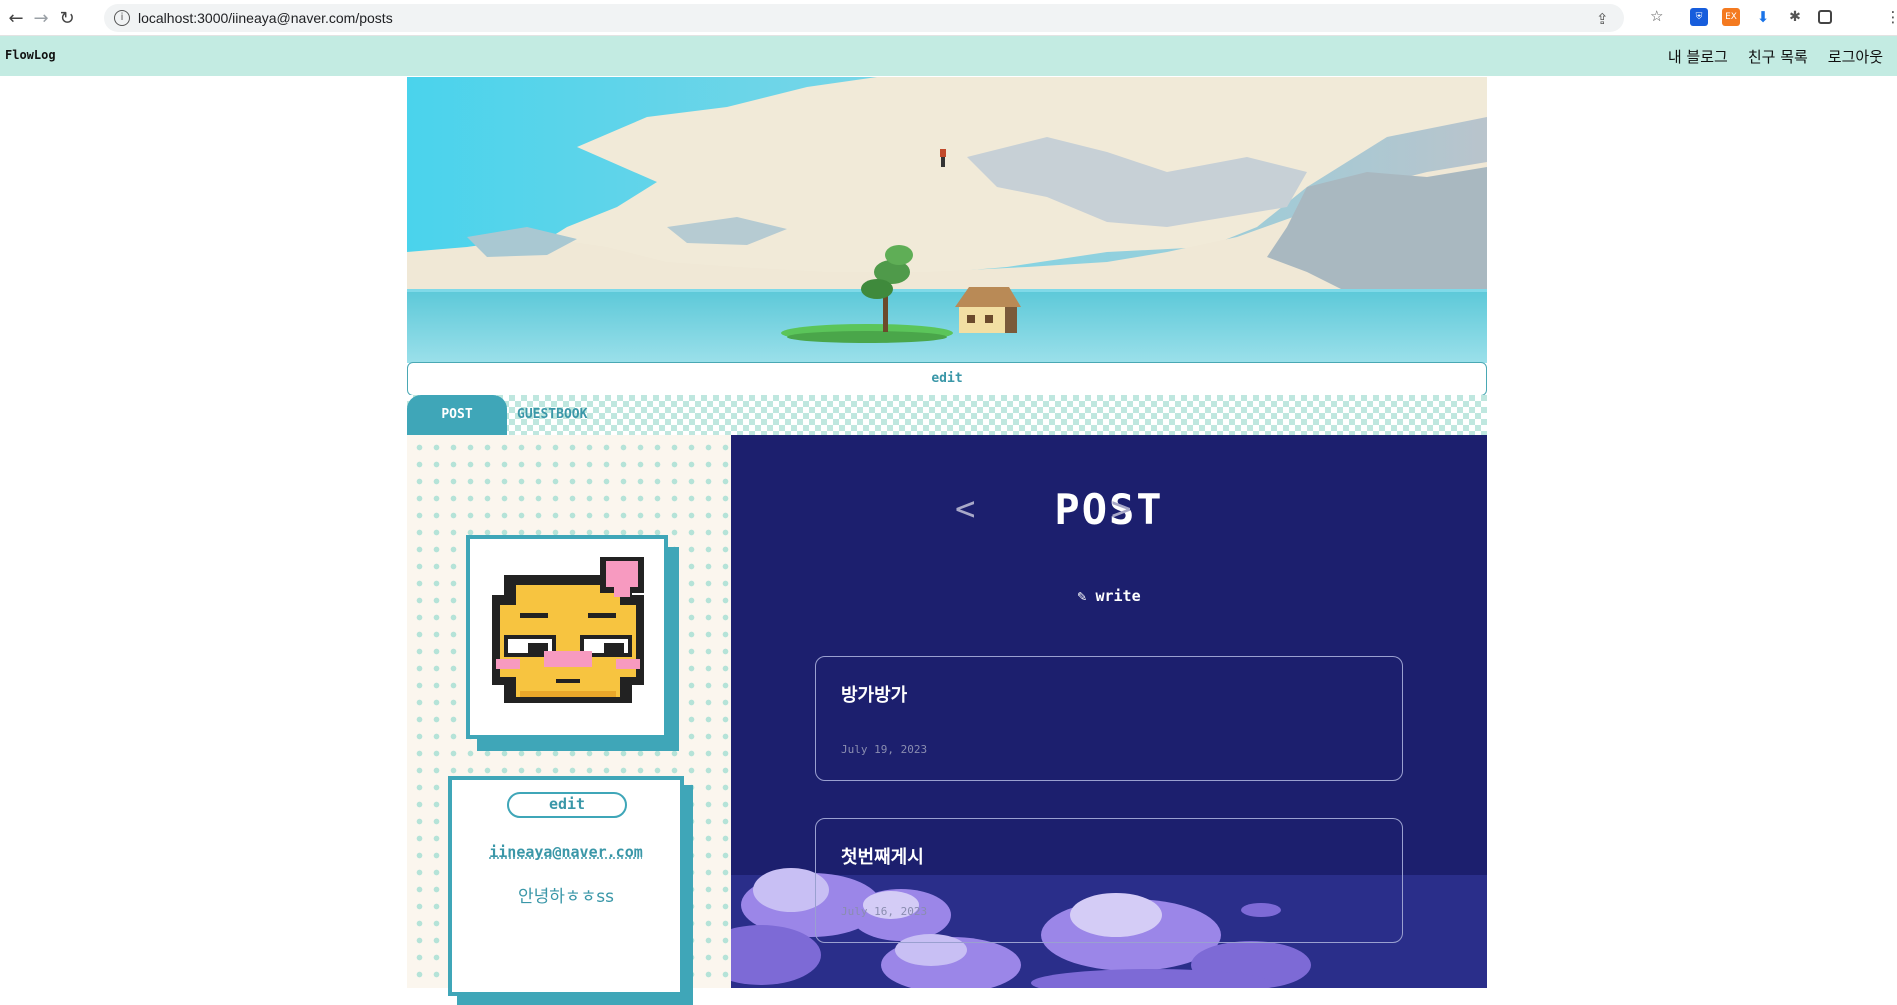 The width and height of the screenshot is (1897, 1005). I want to click on profile-sidebar: edit iineaya@naver.com 안녕하ㅎㅎss, so click(569, 720).